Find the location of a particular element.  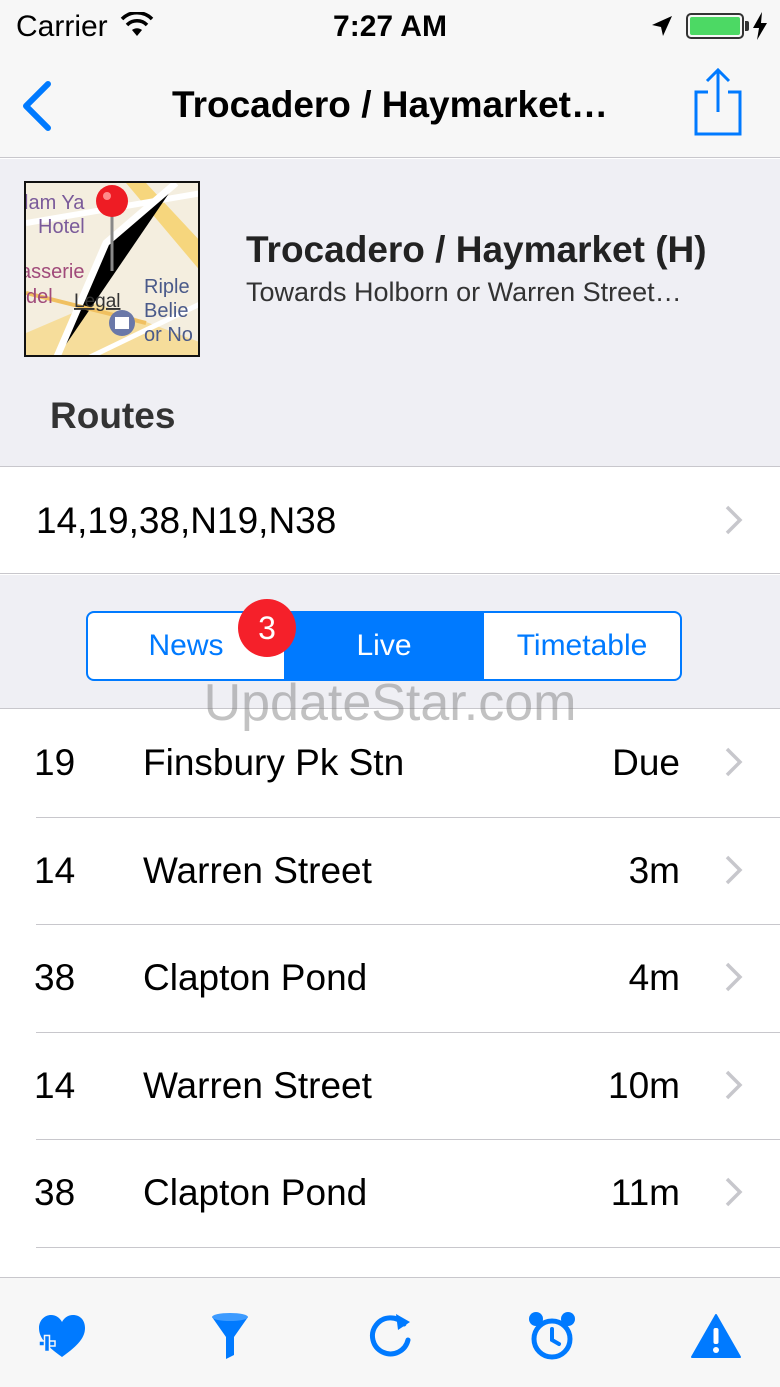

segment-area: News Live Timetable 3 UpdateStar.com is located at coordinates (390, 653).